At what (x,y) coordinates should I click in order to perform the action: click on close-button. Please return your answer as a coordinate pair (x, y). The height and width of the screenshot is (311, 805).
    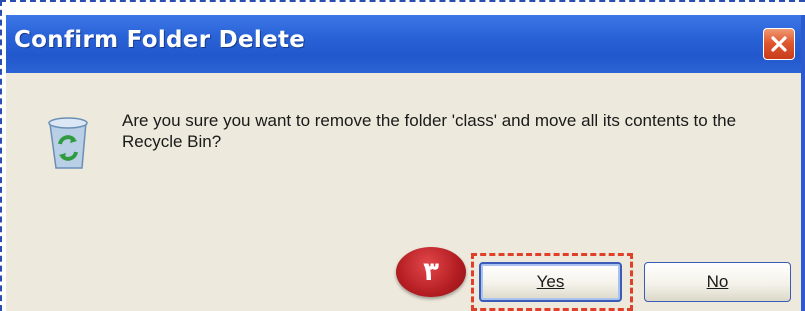
    Looking at the image, I should click on (779, 44).